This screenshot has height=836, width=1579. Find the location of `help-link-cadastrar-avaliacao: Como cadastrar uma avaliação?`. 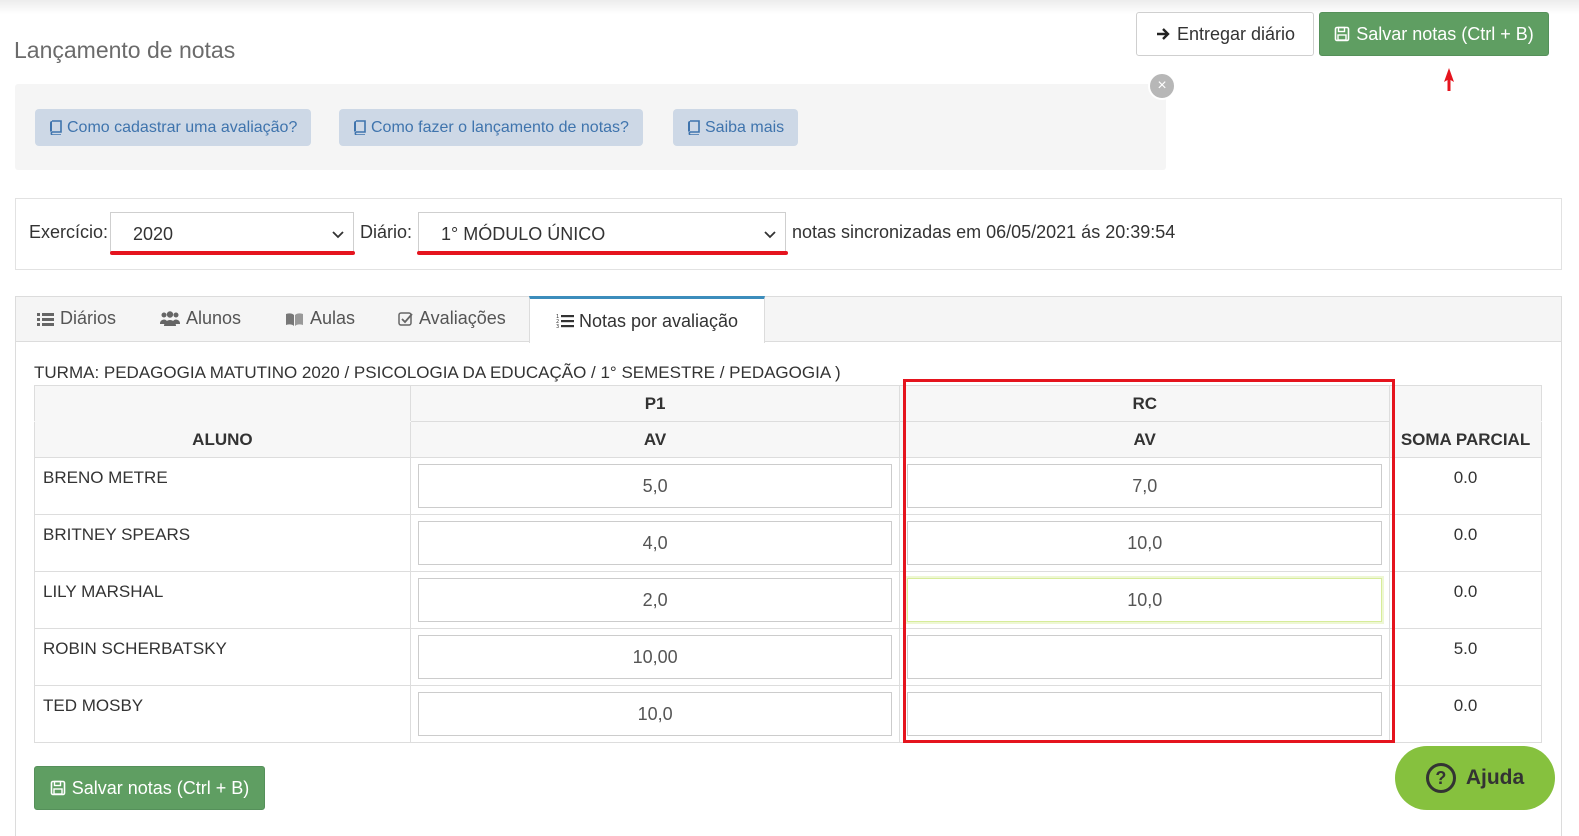

help-link-cadastrar-avaliacao: Como cadastrar uma avaliação? is located at coordinates (173, 127).